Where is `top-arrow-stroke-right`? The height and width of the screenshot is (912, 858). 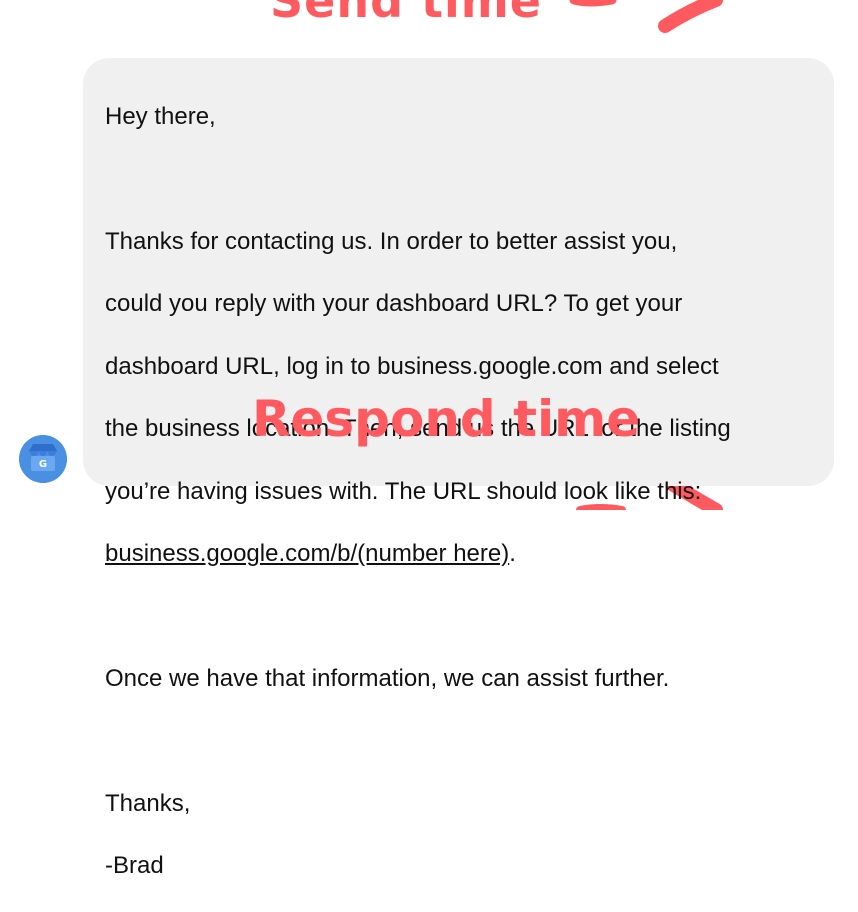 top-arrow-stroke-right is located at coordinates (690, 16).